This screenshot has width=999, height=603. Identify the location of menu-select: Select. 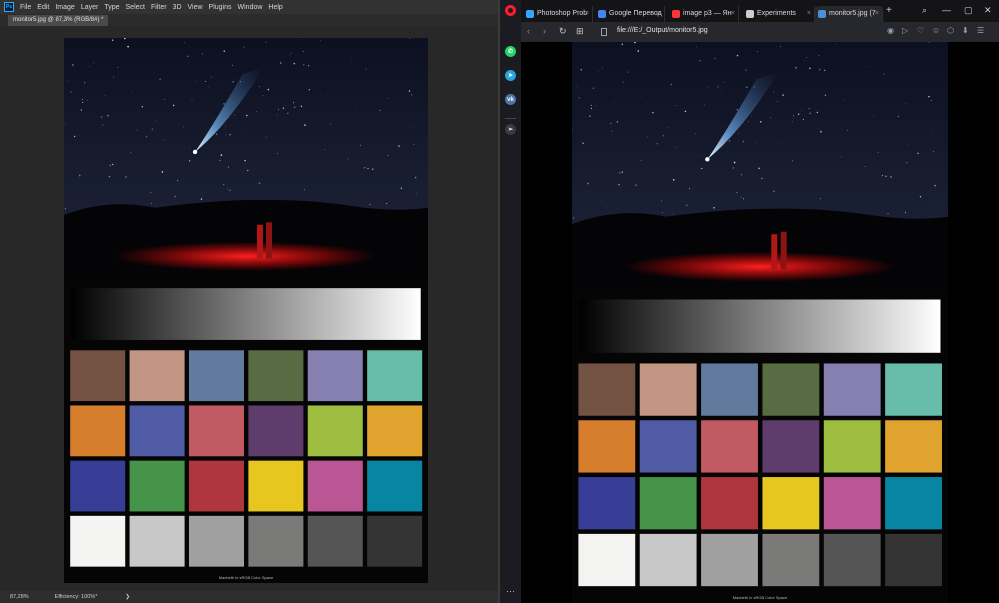
(135, 7).